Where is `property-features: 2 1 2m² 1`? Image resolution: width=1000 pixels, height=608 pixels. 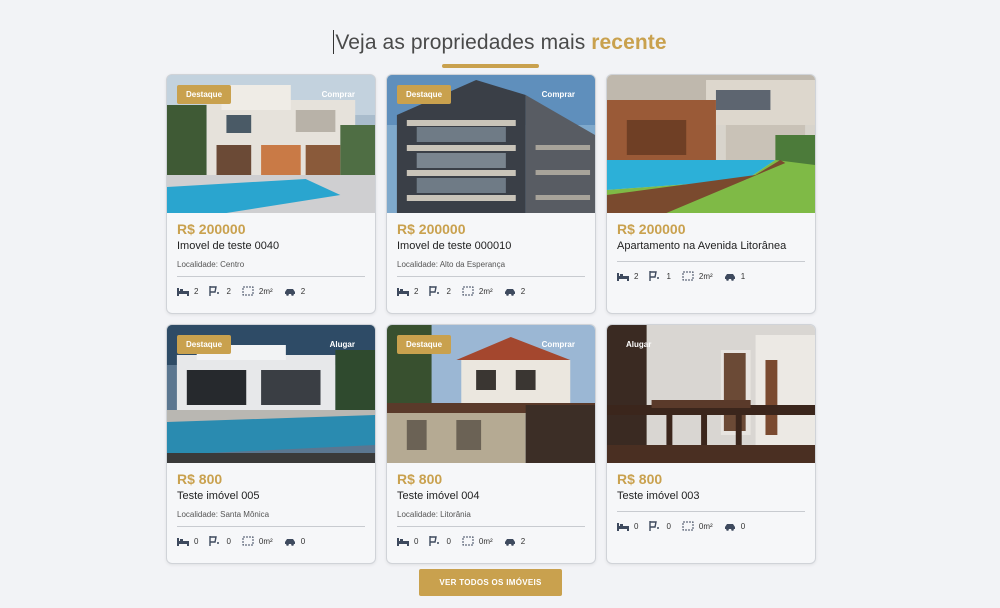 property-features: 2 1 2m² 1 is located at coordinates (711, 276).